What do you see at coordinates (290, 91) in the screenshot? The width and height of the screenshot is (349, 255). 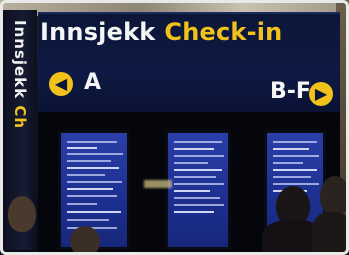 I see `gate-right-label: B-F` at bounding box center [290, 91].